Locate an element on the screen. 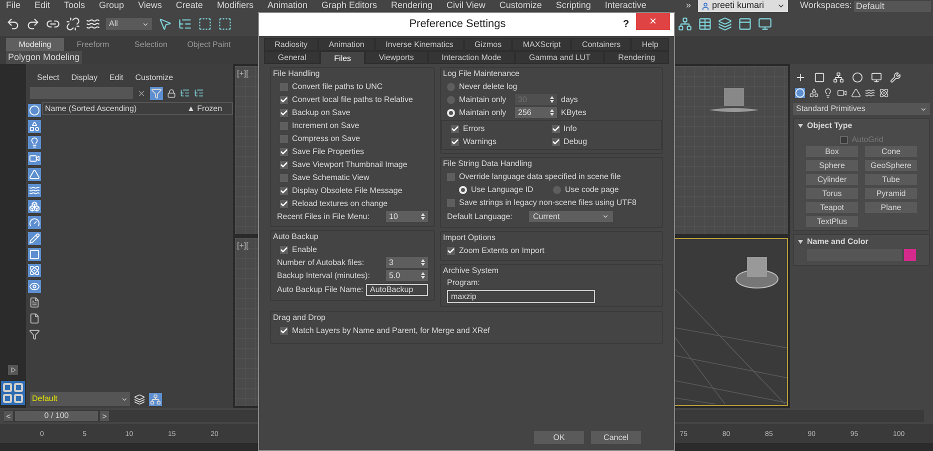  checkbox-label: Convert file paths to UNC is located at coordinates (337, 86).